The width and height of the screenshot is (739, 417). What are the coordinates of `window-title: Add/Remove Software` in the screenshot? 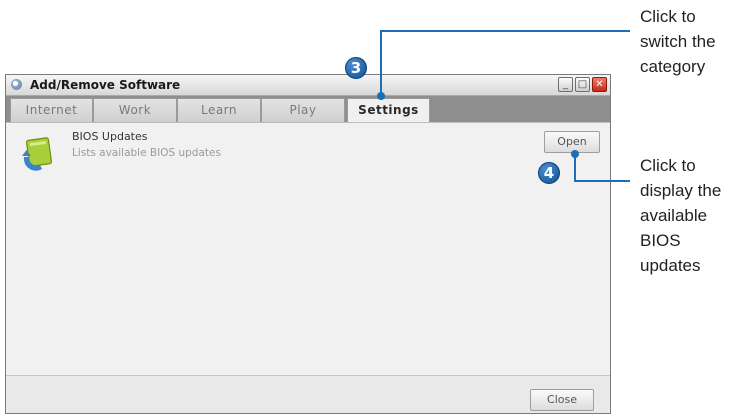 It's located at (105, 85).